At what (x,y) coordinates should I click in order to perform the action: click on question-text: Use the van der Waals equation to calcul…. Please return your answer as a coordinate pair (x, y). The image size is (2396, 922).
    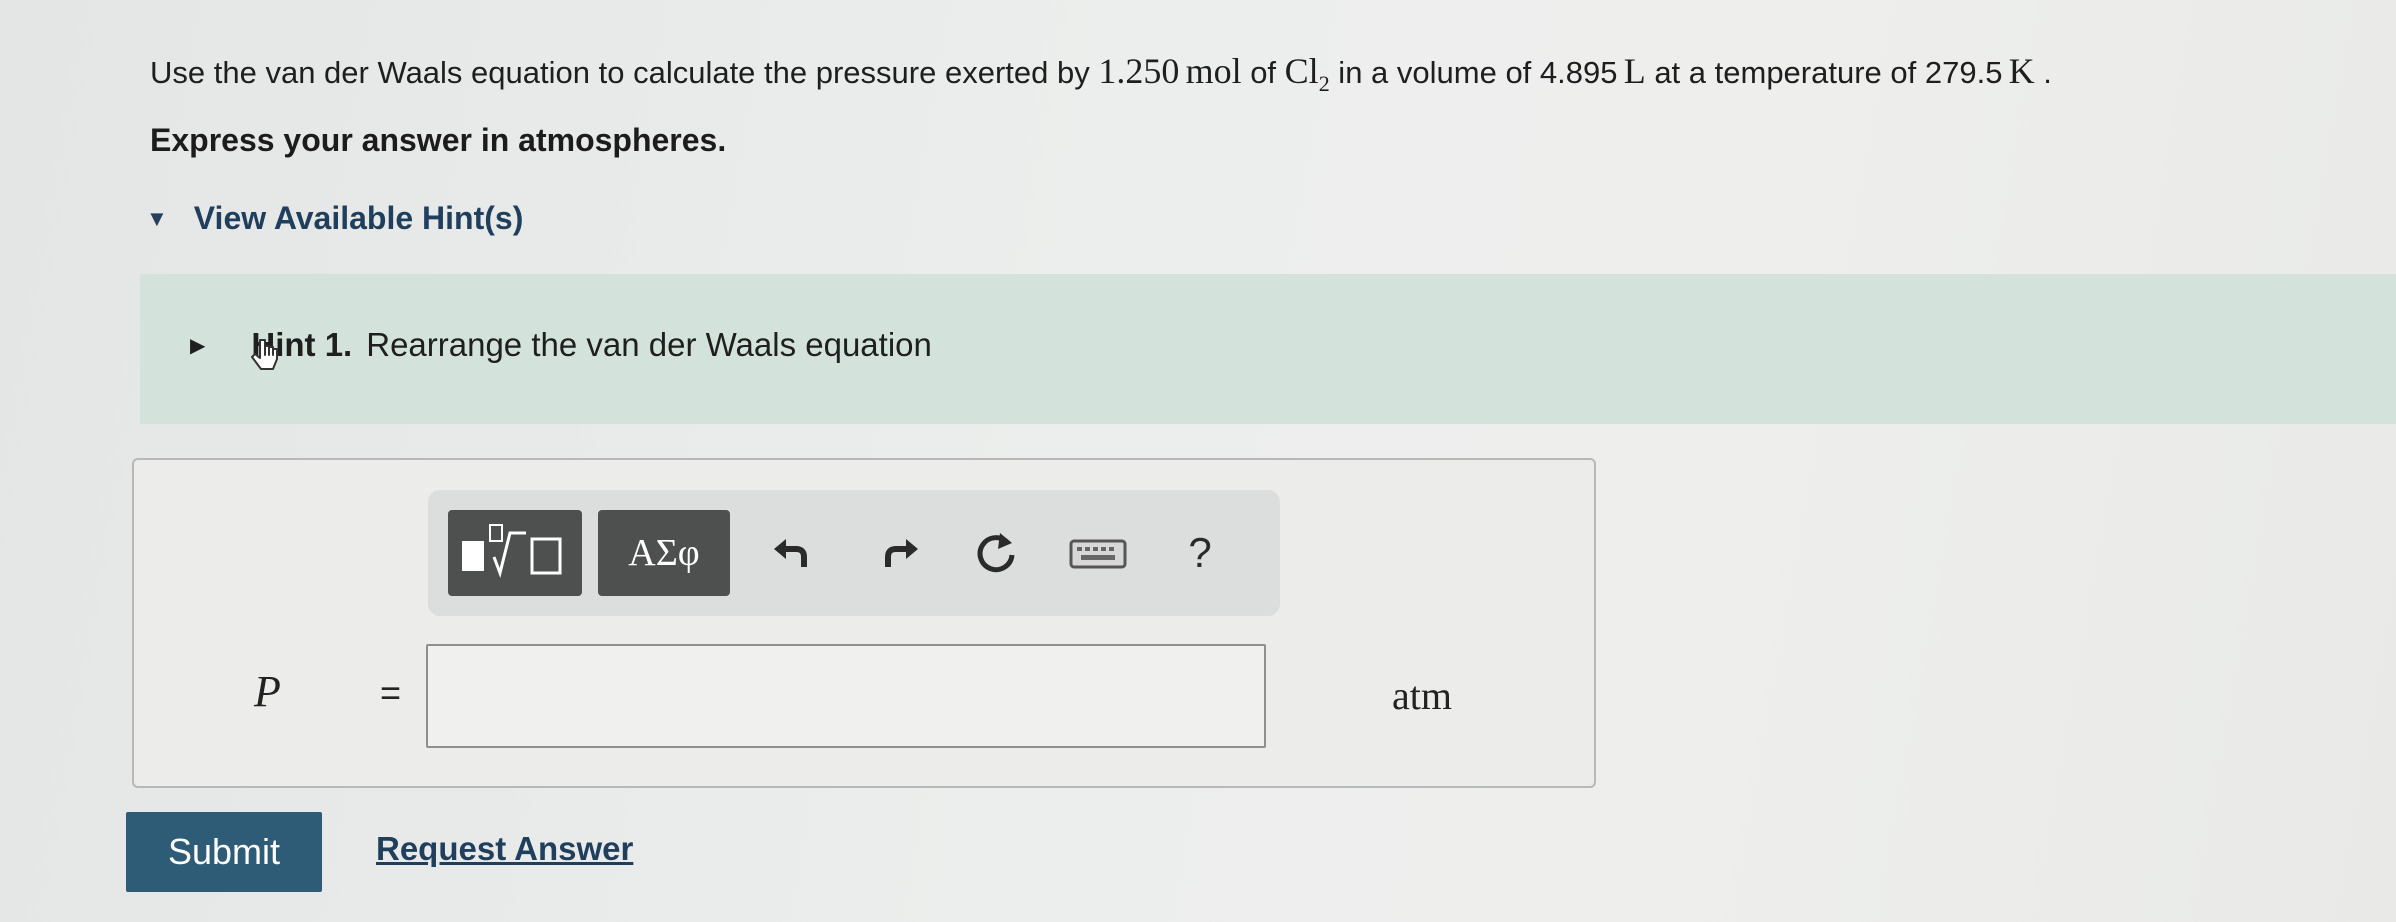
    Looking at the image, I should click on (1101, 74).